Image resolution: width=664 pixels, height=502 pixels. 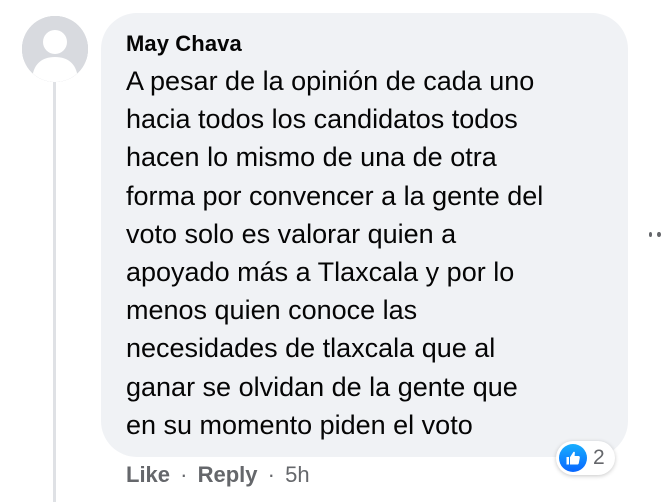 I want to click on comment-timestamp: 5h, so click(x=297, y=474).